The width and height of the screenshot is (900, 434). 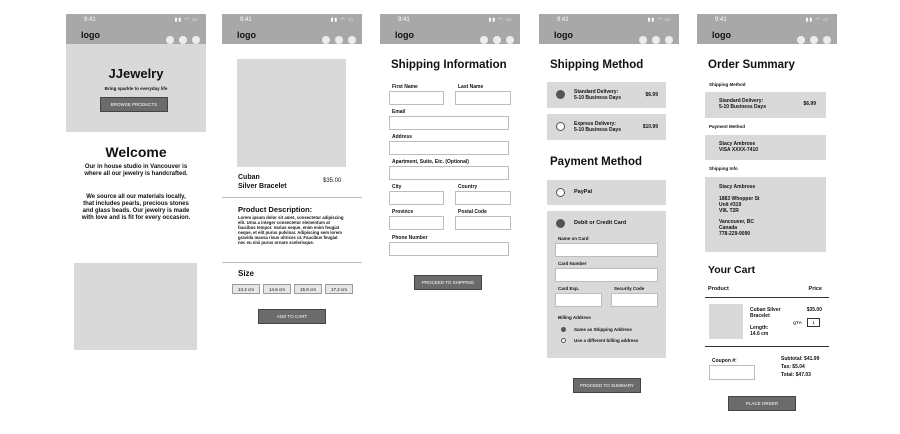 What do you see at coordinates (727, 126) in the screenshot?
I see `payment-method-label: Payment Method` at bounding box center [727, 126].